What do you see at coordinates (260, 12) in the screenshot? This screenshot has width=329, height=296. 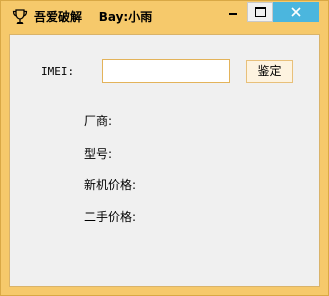 I see `maximize-button` at bounding box center [260, 12].